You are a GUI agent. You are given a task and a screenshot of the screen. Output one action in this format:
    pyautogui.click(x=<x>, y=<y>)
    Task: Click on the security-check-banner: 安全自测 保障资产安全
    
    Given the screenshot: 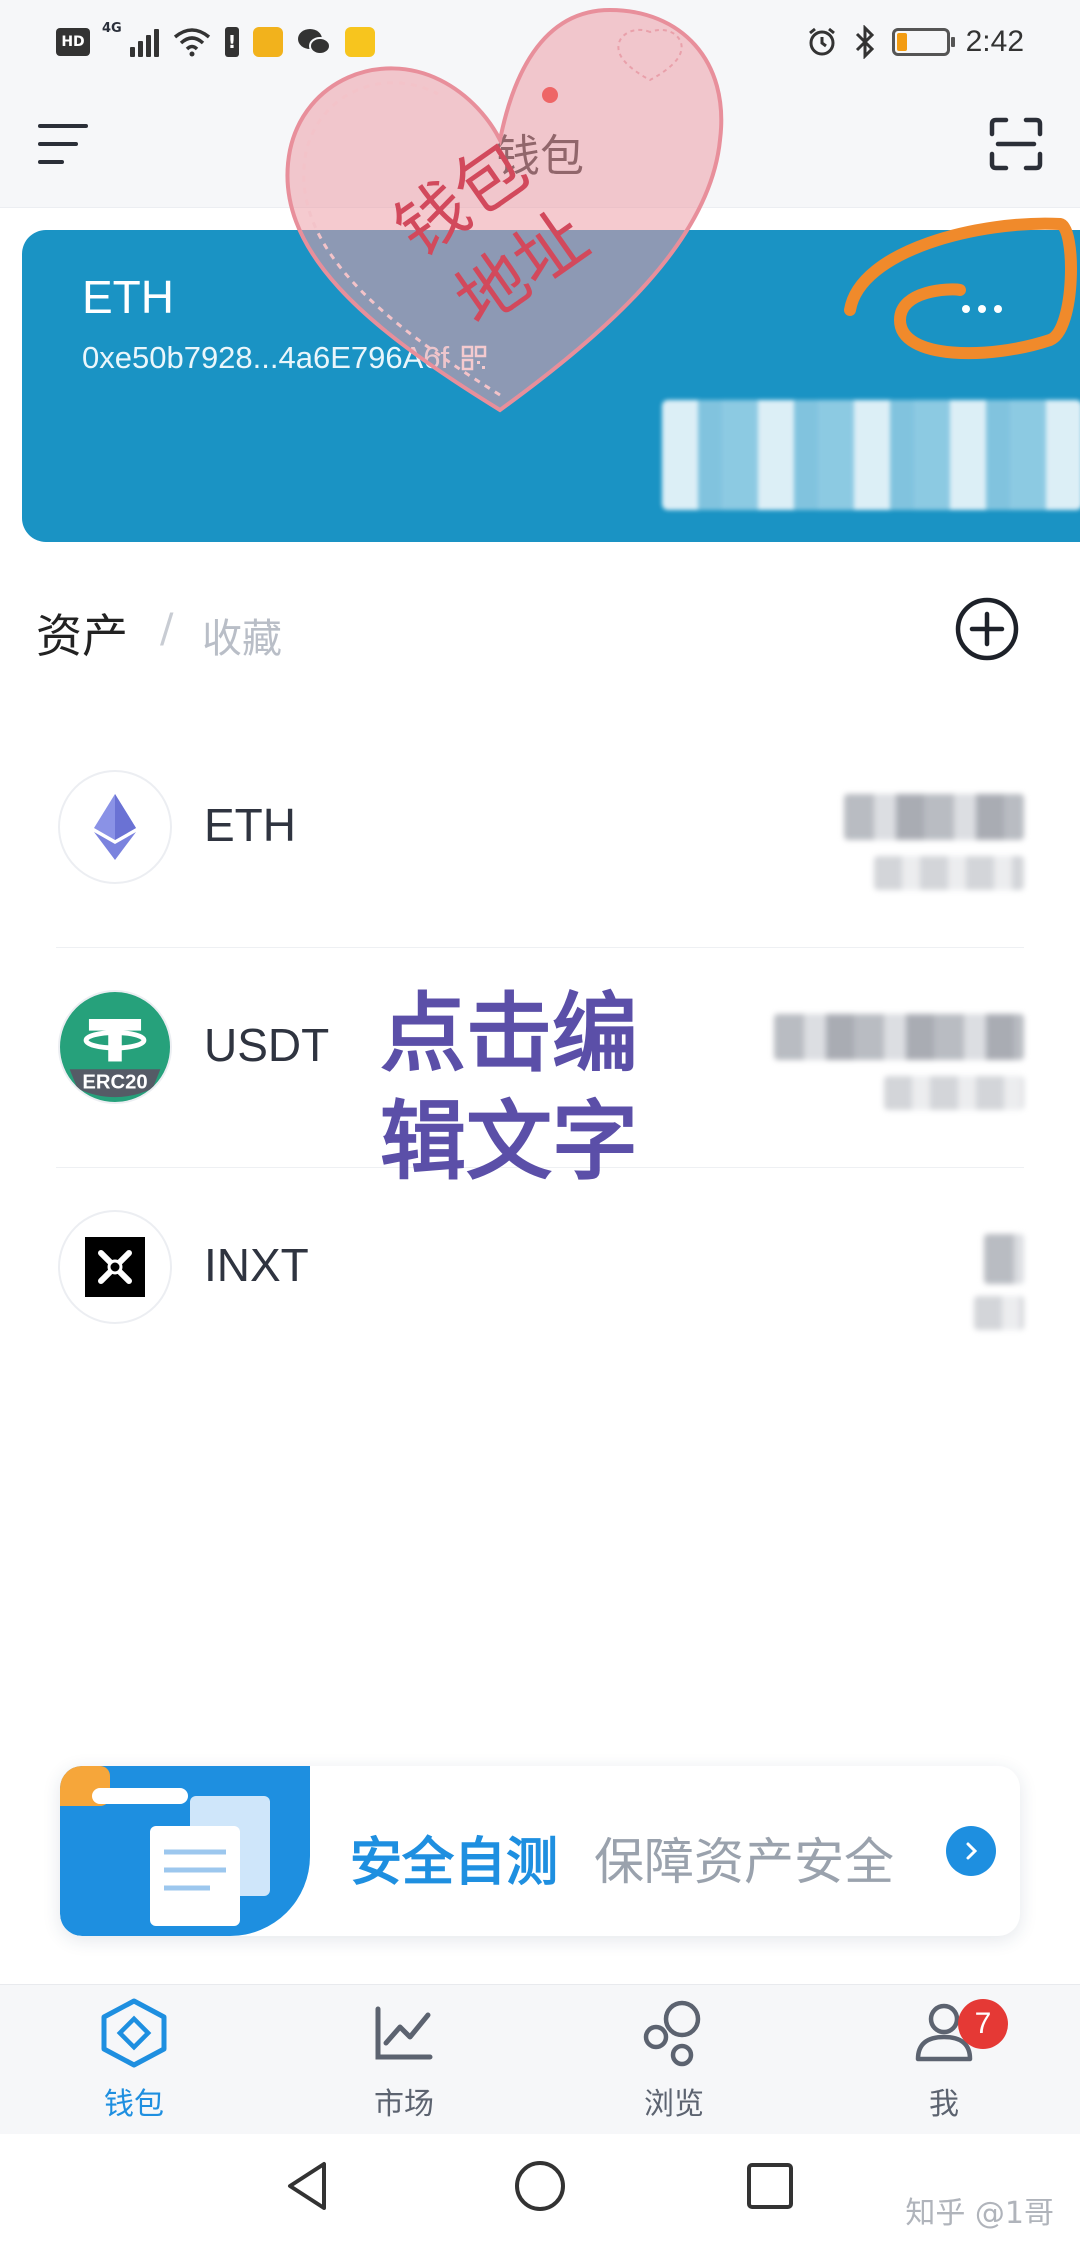 What is the action you would take?
    pyautogui.click(x=540, y=1851)
    